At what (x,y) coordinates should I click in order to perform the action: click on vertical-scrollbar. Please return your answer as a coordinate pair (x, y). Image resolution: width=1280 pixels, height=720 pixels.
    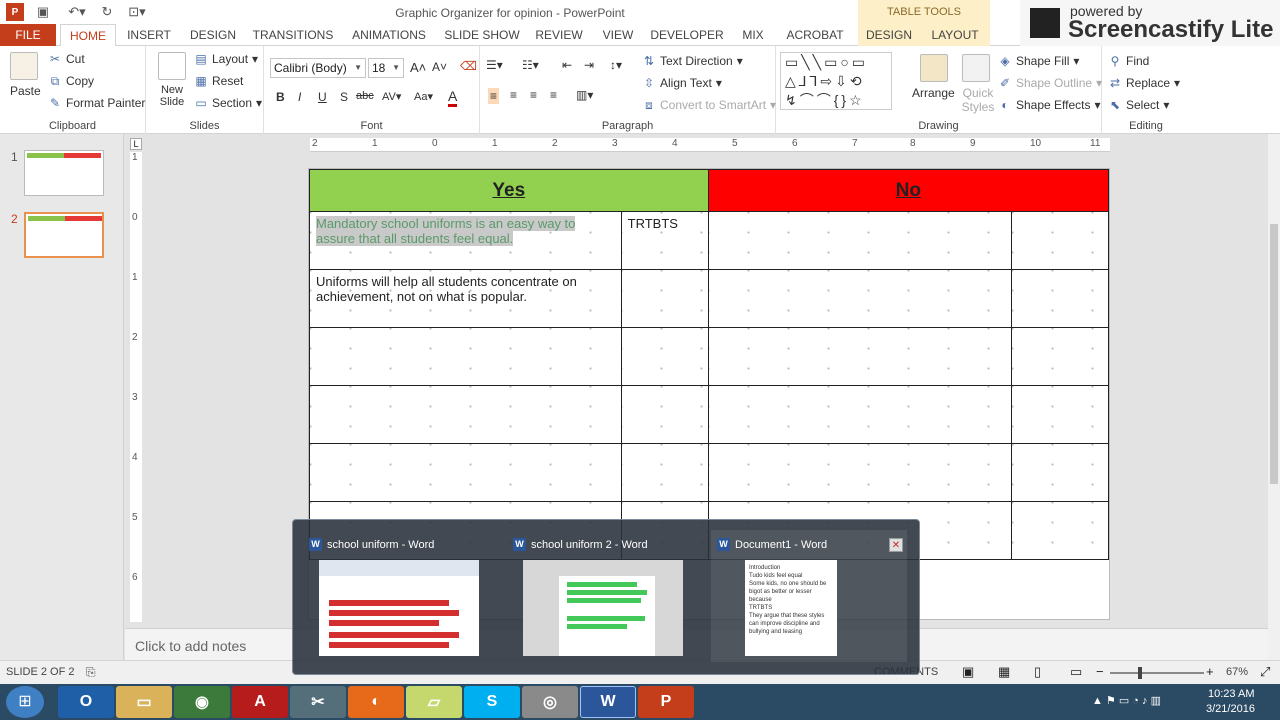
    Looking at the image, I should click on (1274, 397).